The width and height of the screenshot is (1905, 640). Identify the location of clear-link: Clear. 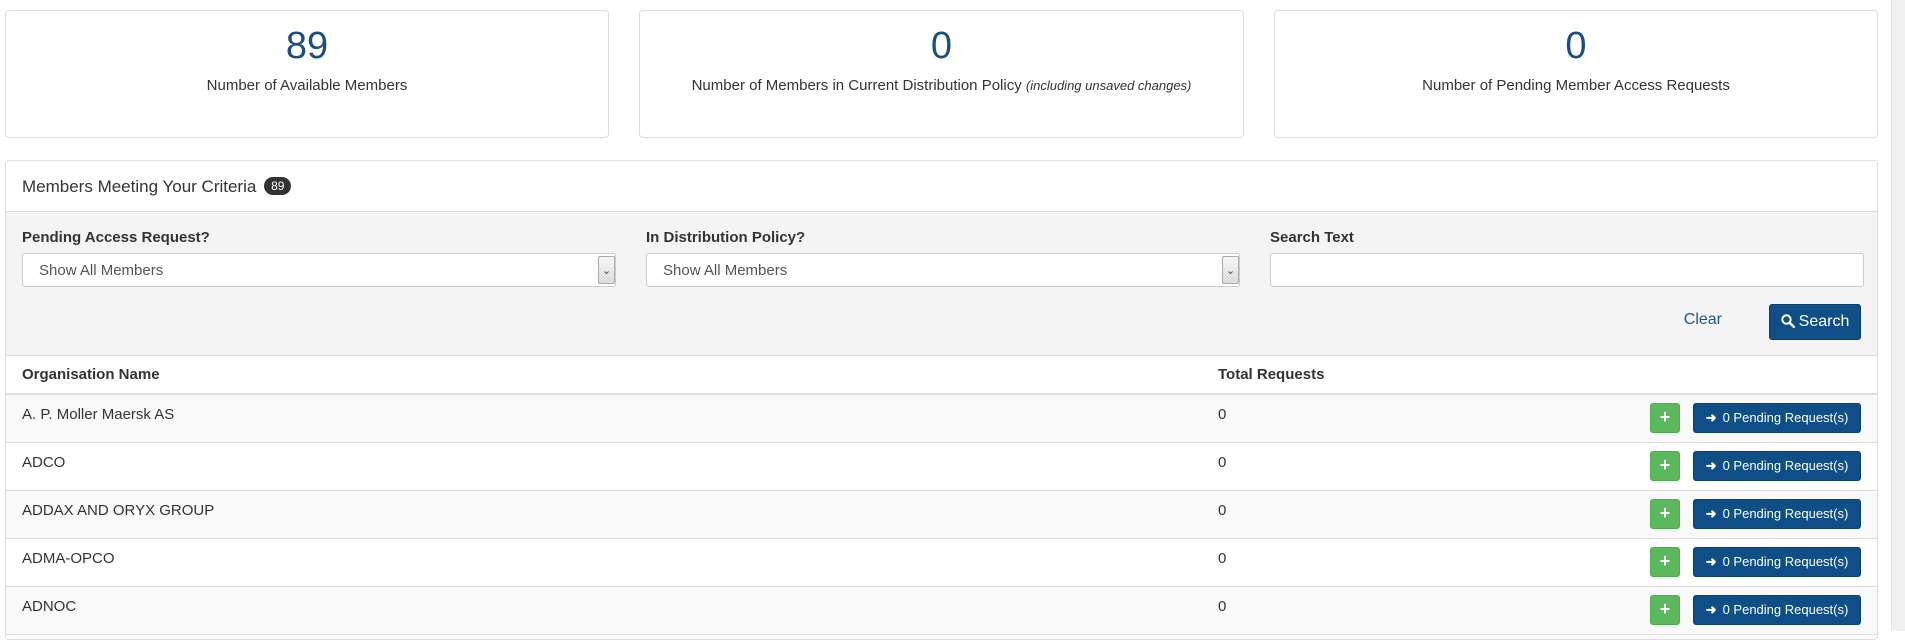
(1703, 320).